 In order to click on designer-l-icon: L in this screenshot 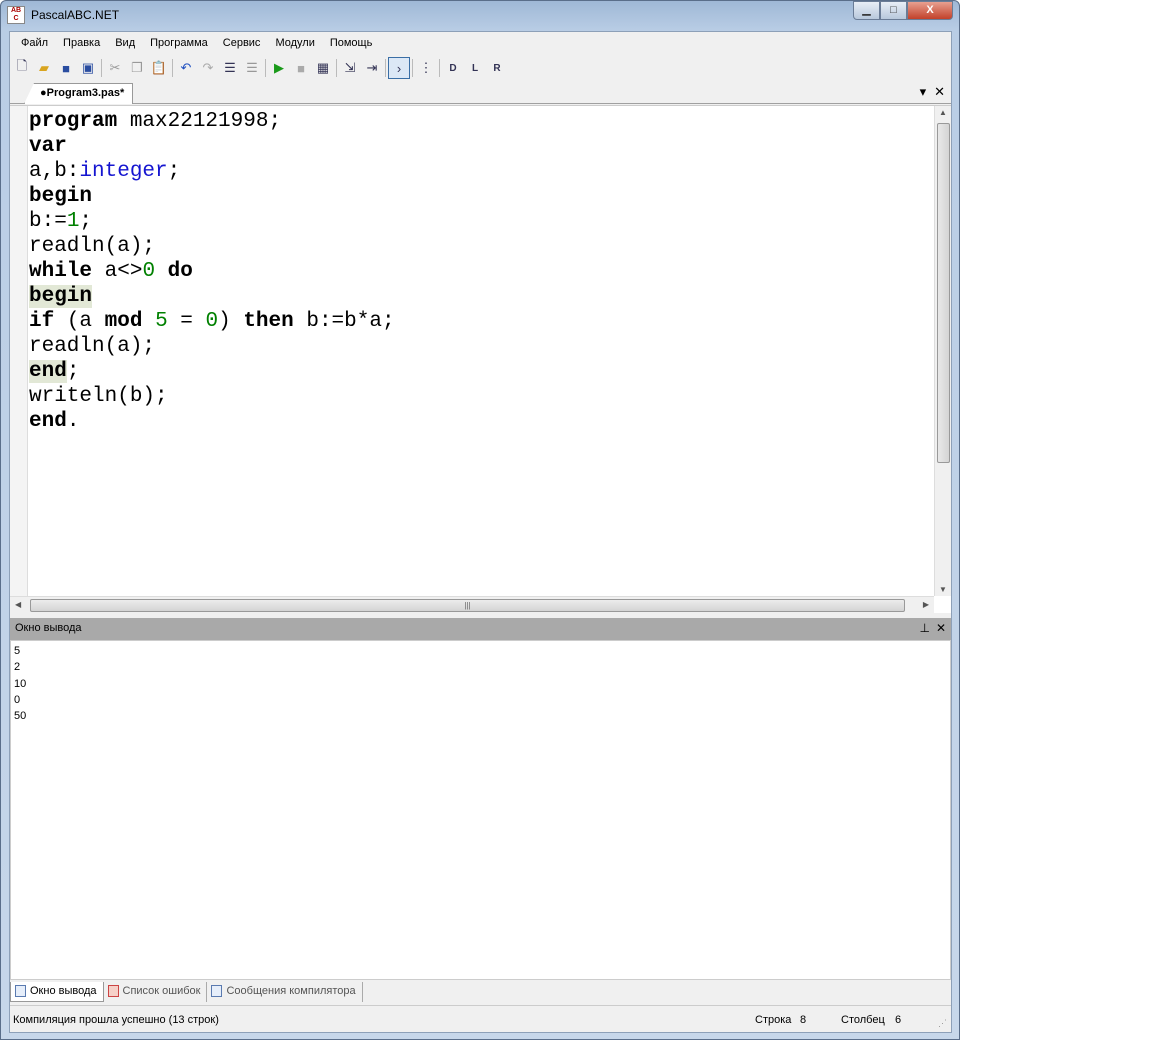, I will do `click(475, 68)`.